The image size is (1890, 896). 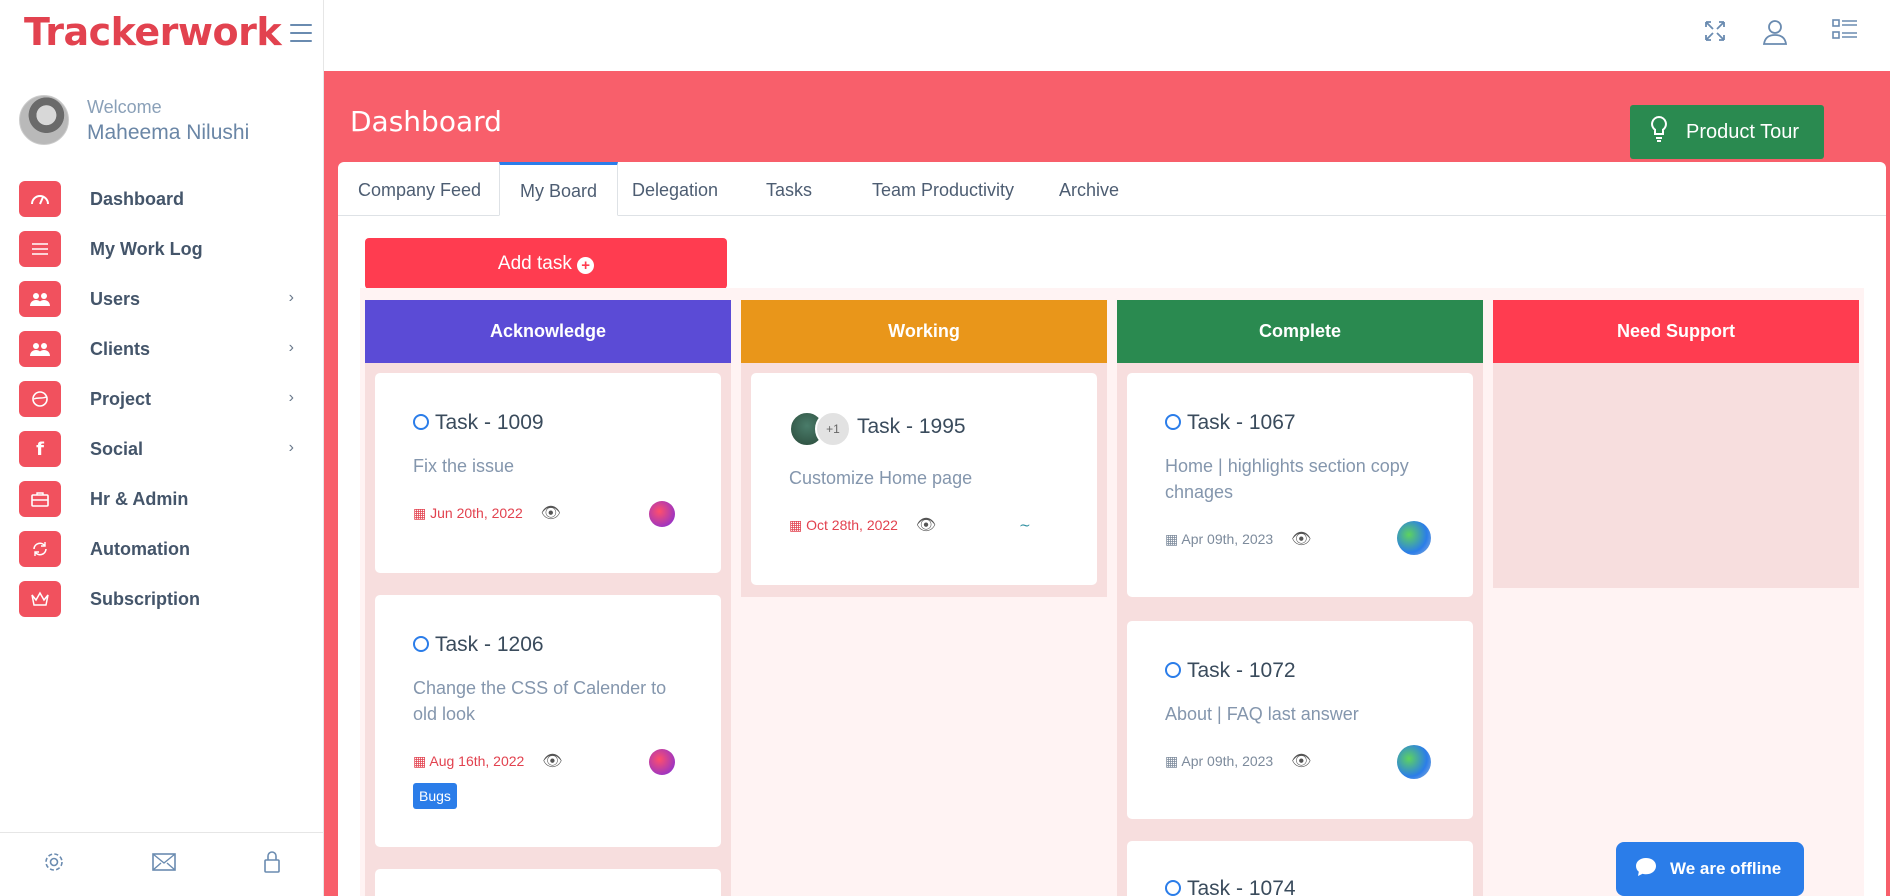 What do you see at coordinates (117, 448) in the screenshot?
I see `sidebar-item-label: Social` at bounding box center [117, 448].